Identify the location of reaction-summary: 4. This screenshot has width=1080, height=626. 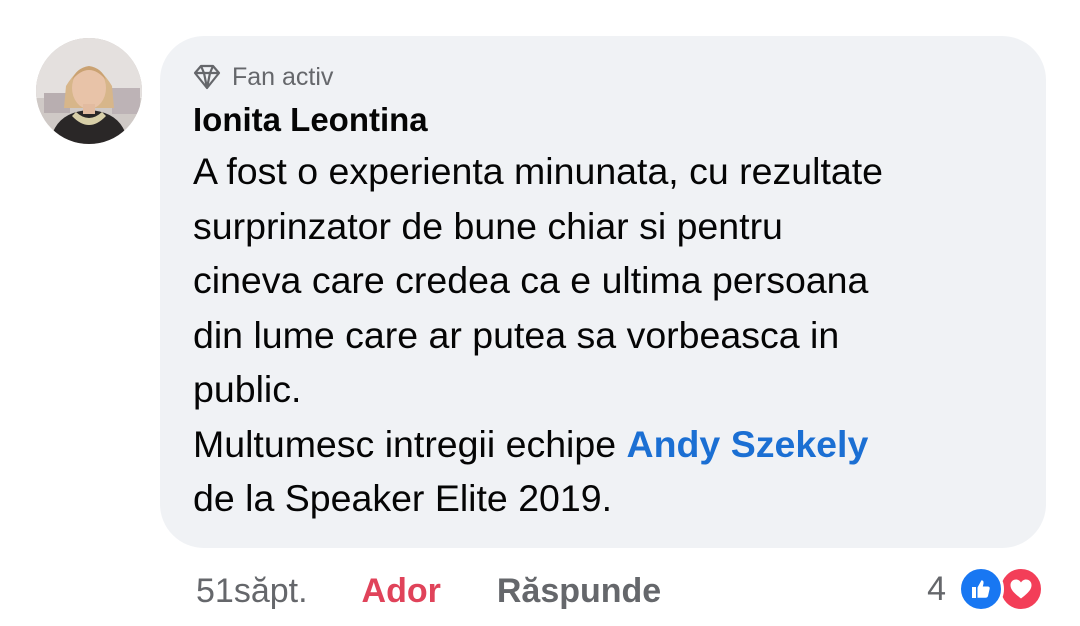
(987, 589).